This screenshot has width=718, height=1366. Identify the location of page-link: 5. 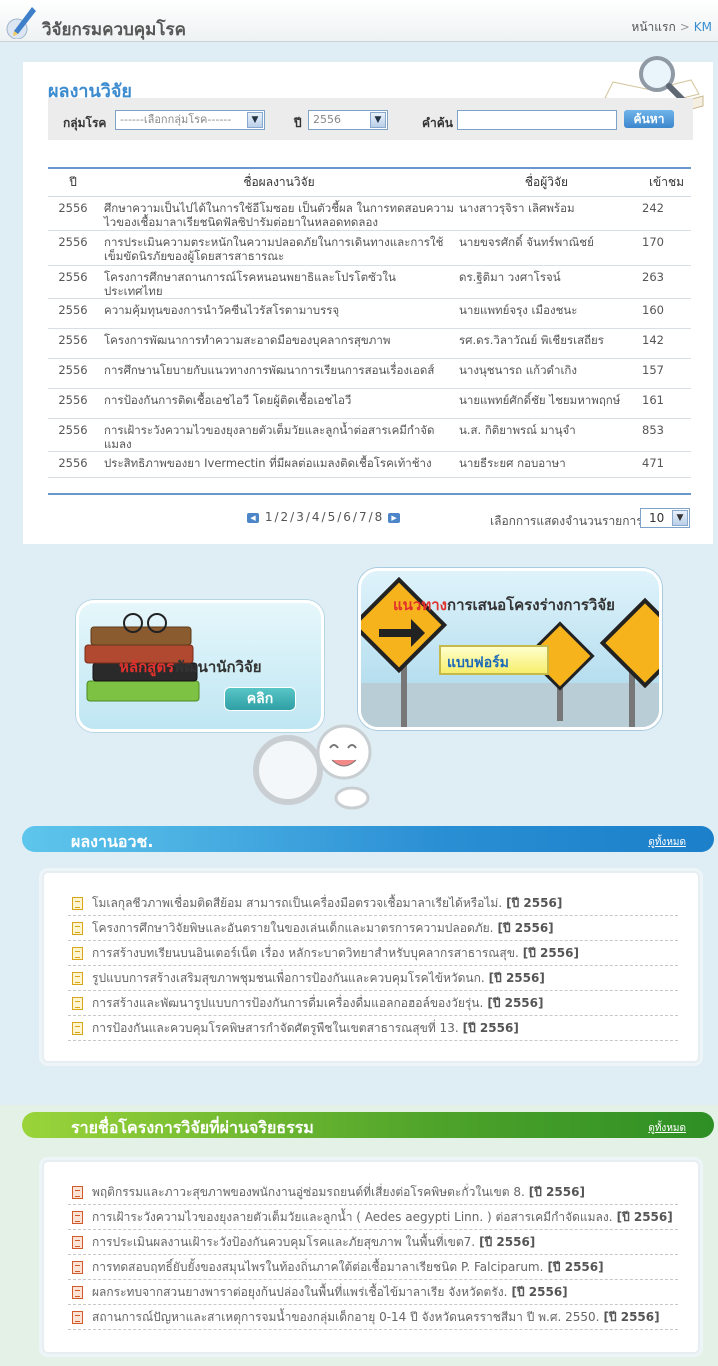
(332, 517).